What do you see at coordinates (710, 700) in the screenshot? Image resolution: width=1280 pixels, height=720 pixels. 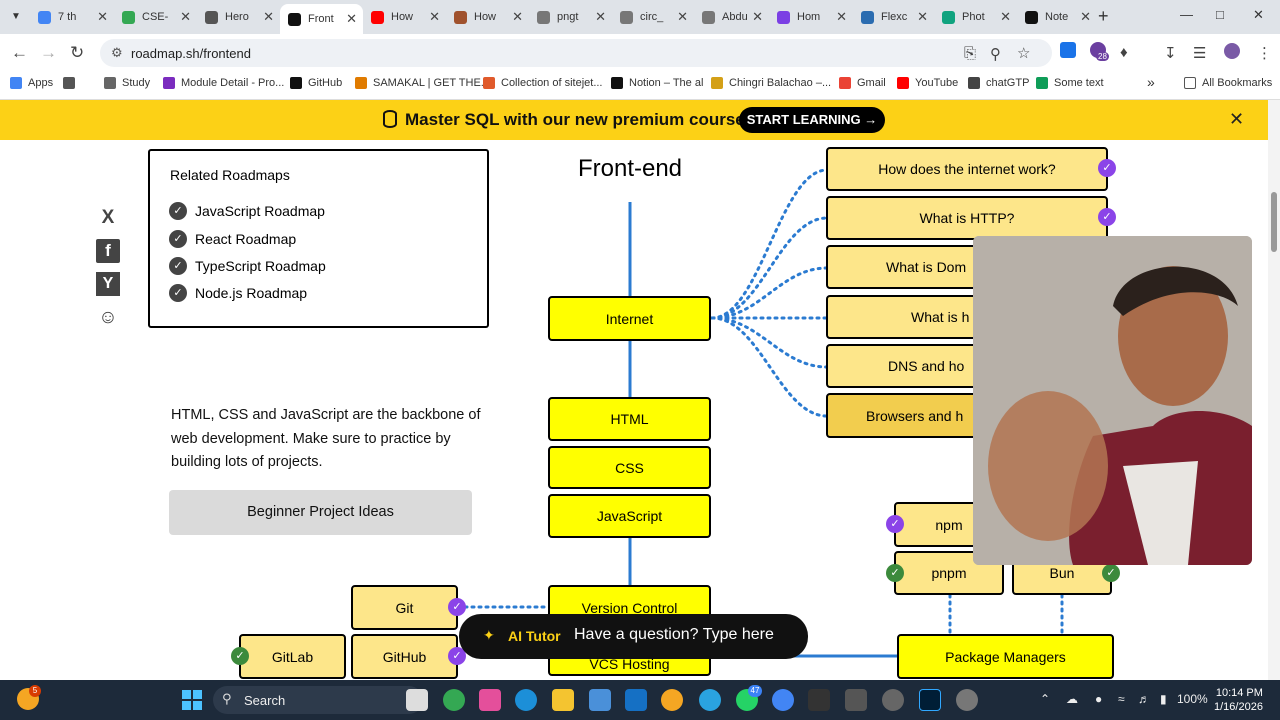 I see `telegram-icon` at bounding box center [710, 700].